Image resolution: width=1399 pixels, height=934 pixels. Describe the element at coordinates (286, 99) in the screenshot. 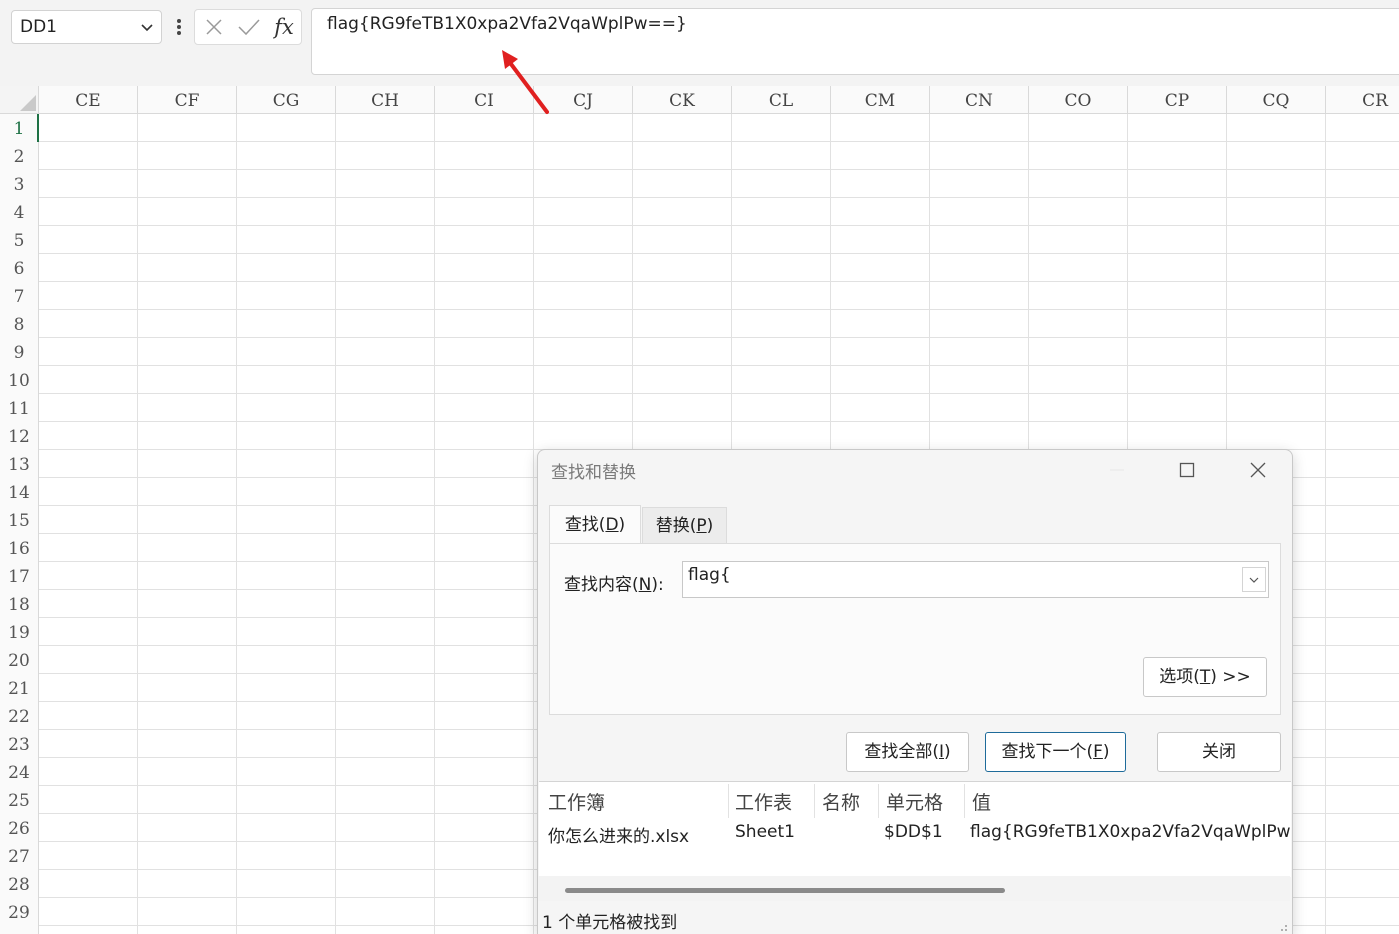

I see `column-header: CG` at that location.